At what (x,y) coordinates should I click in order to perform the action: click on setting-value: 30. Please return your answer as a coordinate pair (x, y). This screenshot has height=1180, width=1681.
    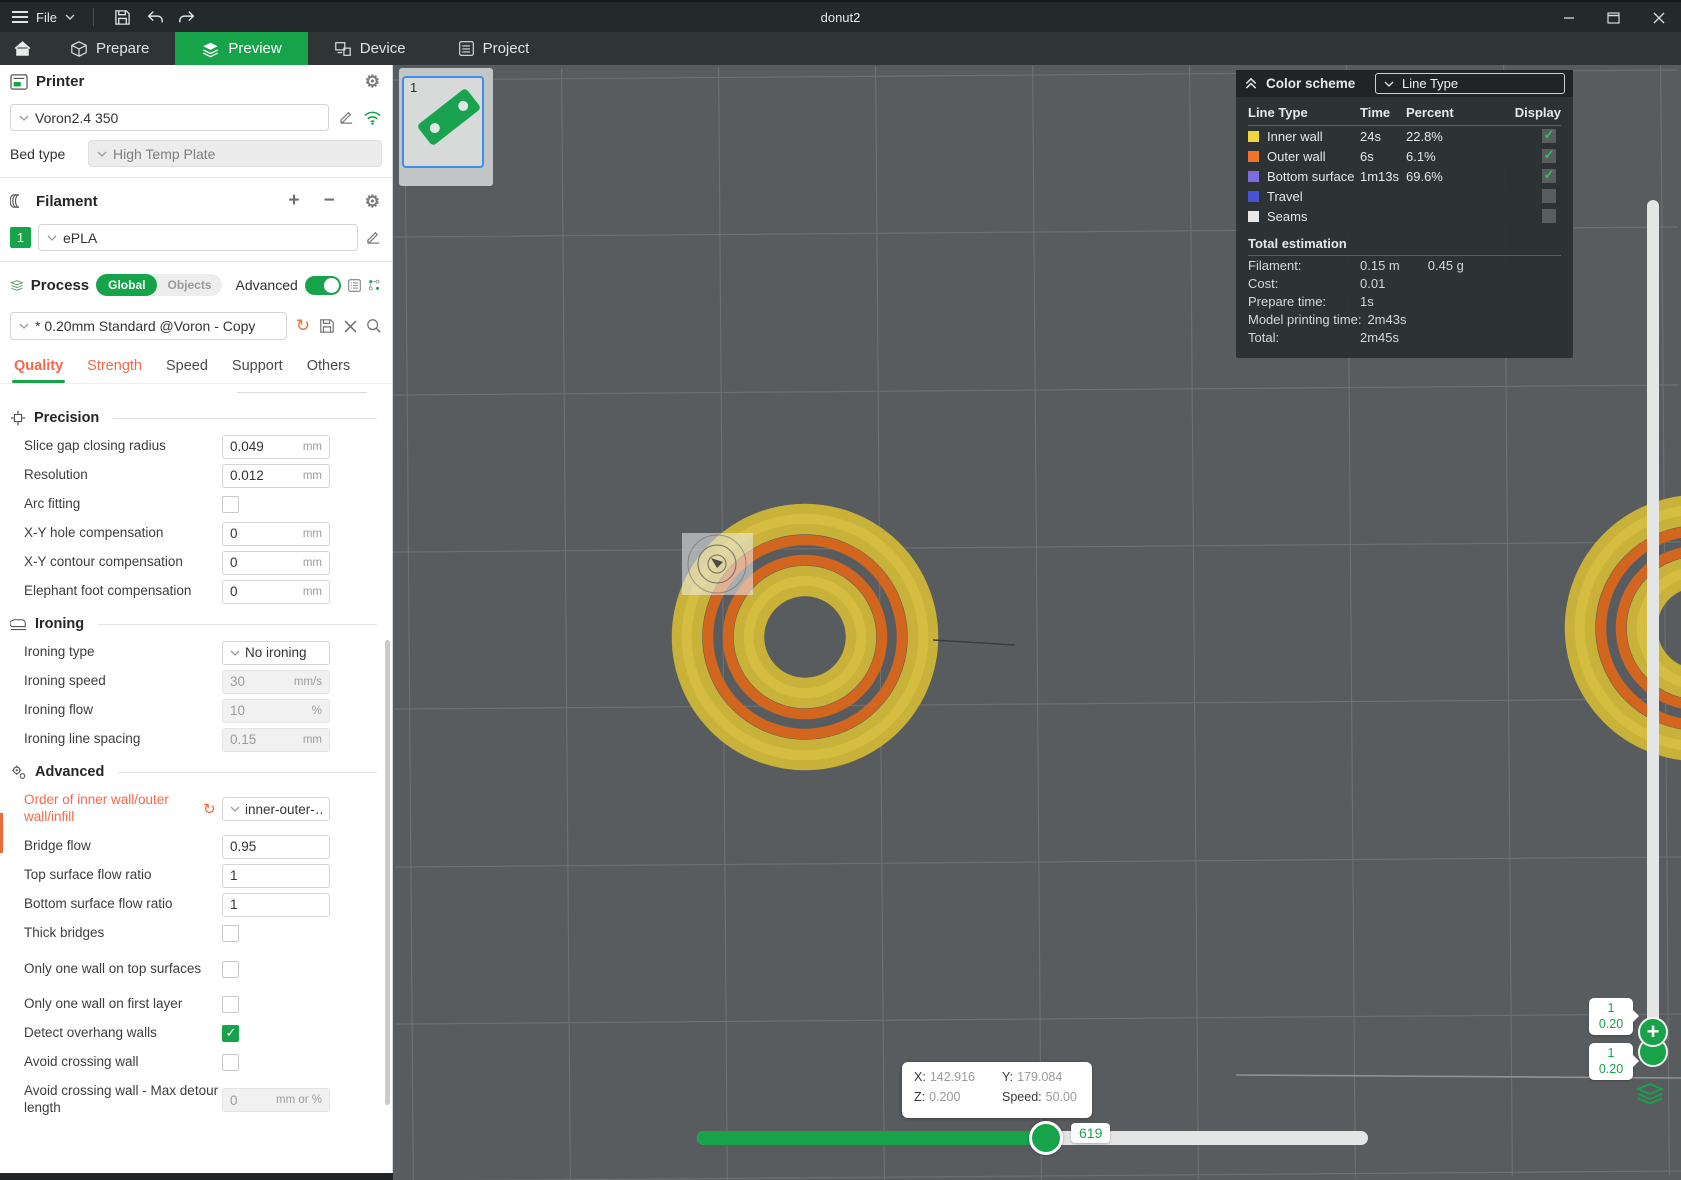
    Looking at the image, I should click on (238, 681).